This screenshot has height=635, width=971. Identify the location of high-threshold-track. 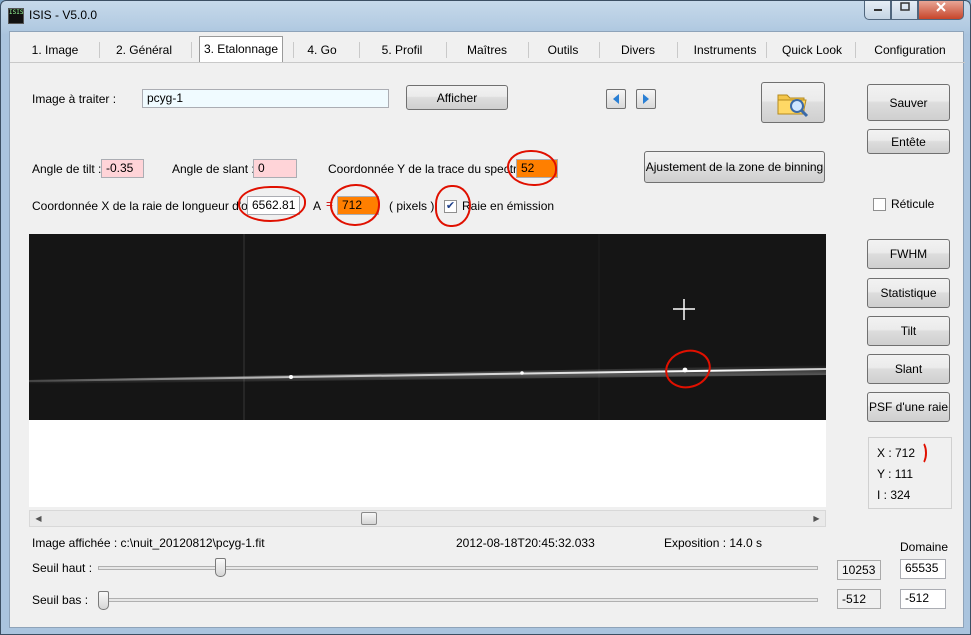
(458, 568).